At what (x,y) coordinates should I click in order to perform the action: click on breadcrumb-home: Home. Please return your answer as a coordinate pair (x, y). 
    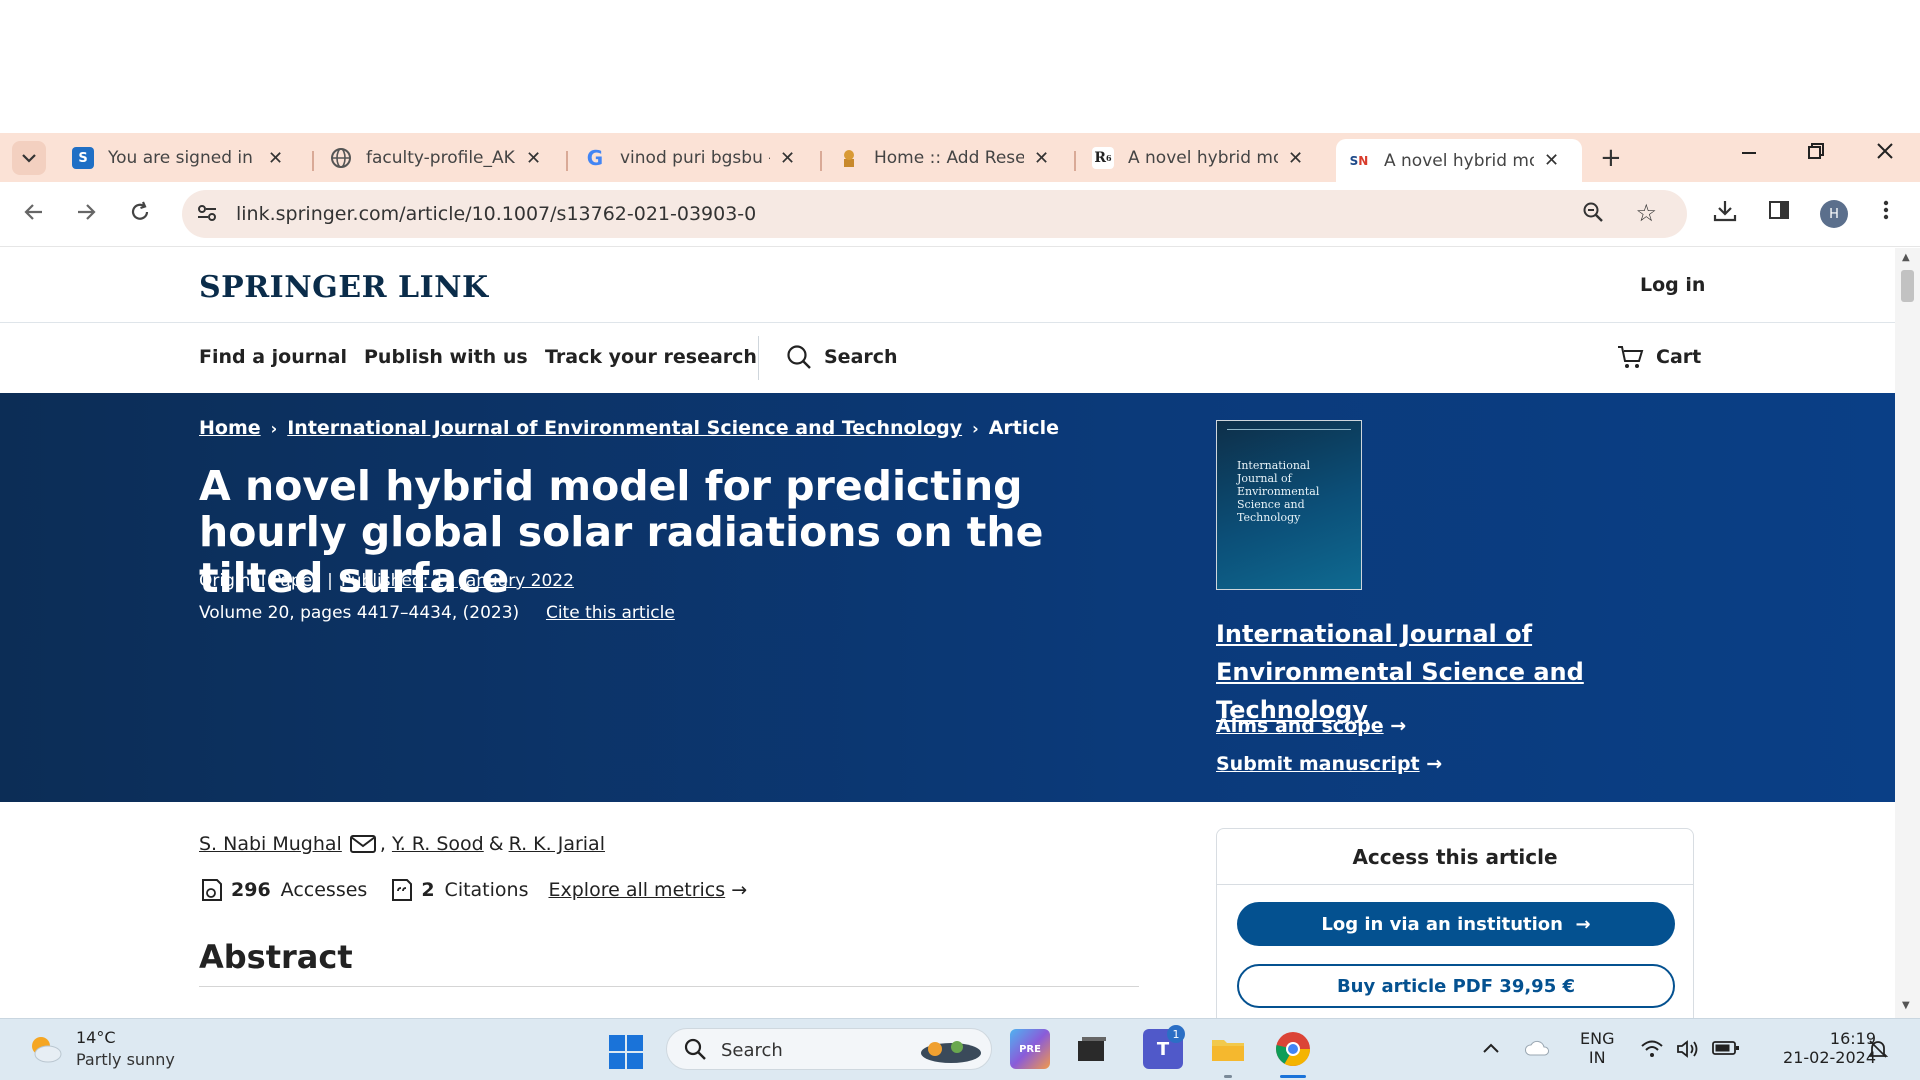
    Looking at the image, I should click on (230, 428).